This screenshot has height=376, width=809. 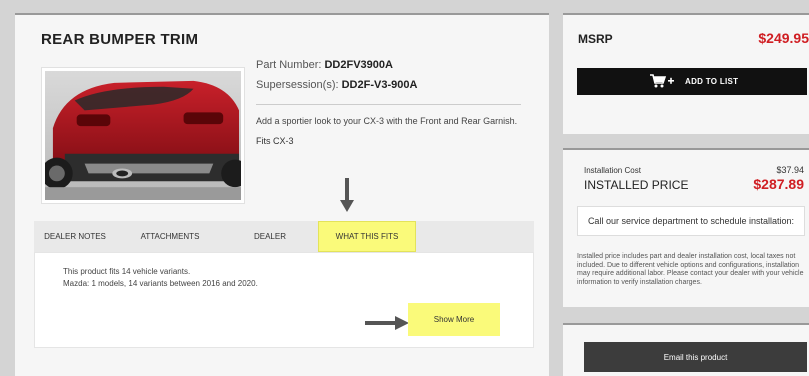 I want to click on show-more-button: Show More, so click(x=454, y=319).